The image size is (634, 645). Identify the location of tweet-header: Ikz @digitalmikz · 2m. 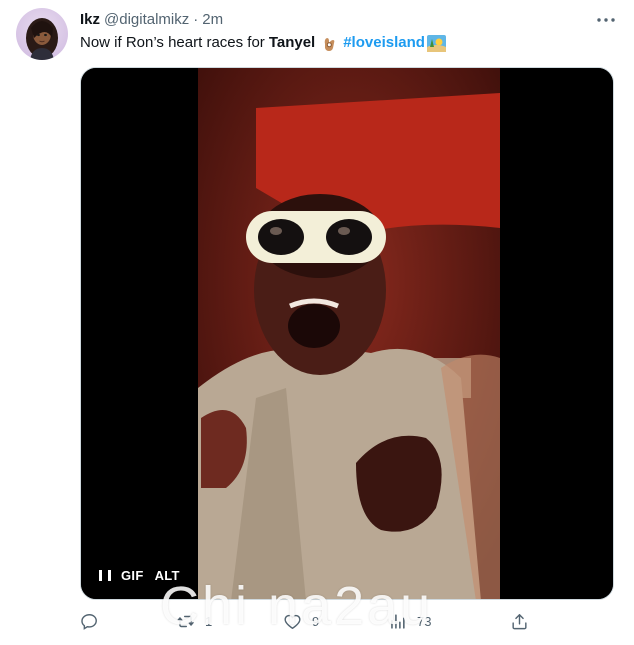
(151, 19).